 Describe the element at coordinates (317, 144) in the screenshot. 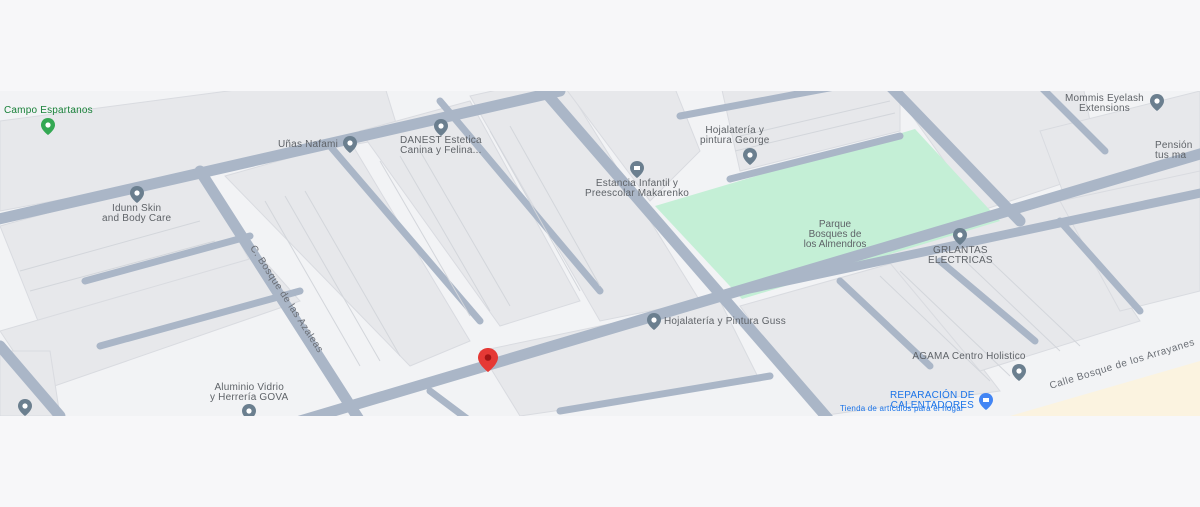

I see `poi-unas-nafami: Uñas Nafami` at that location.